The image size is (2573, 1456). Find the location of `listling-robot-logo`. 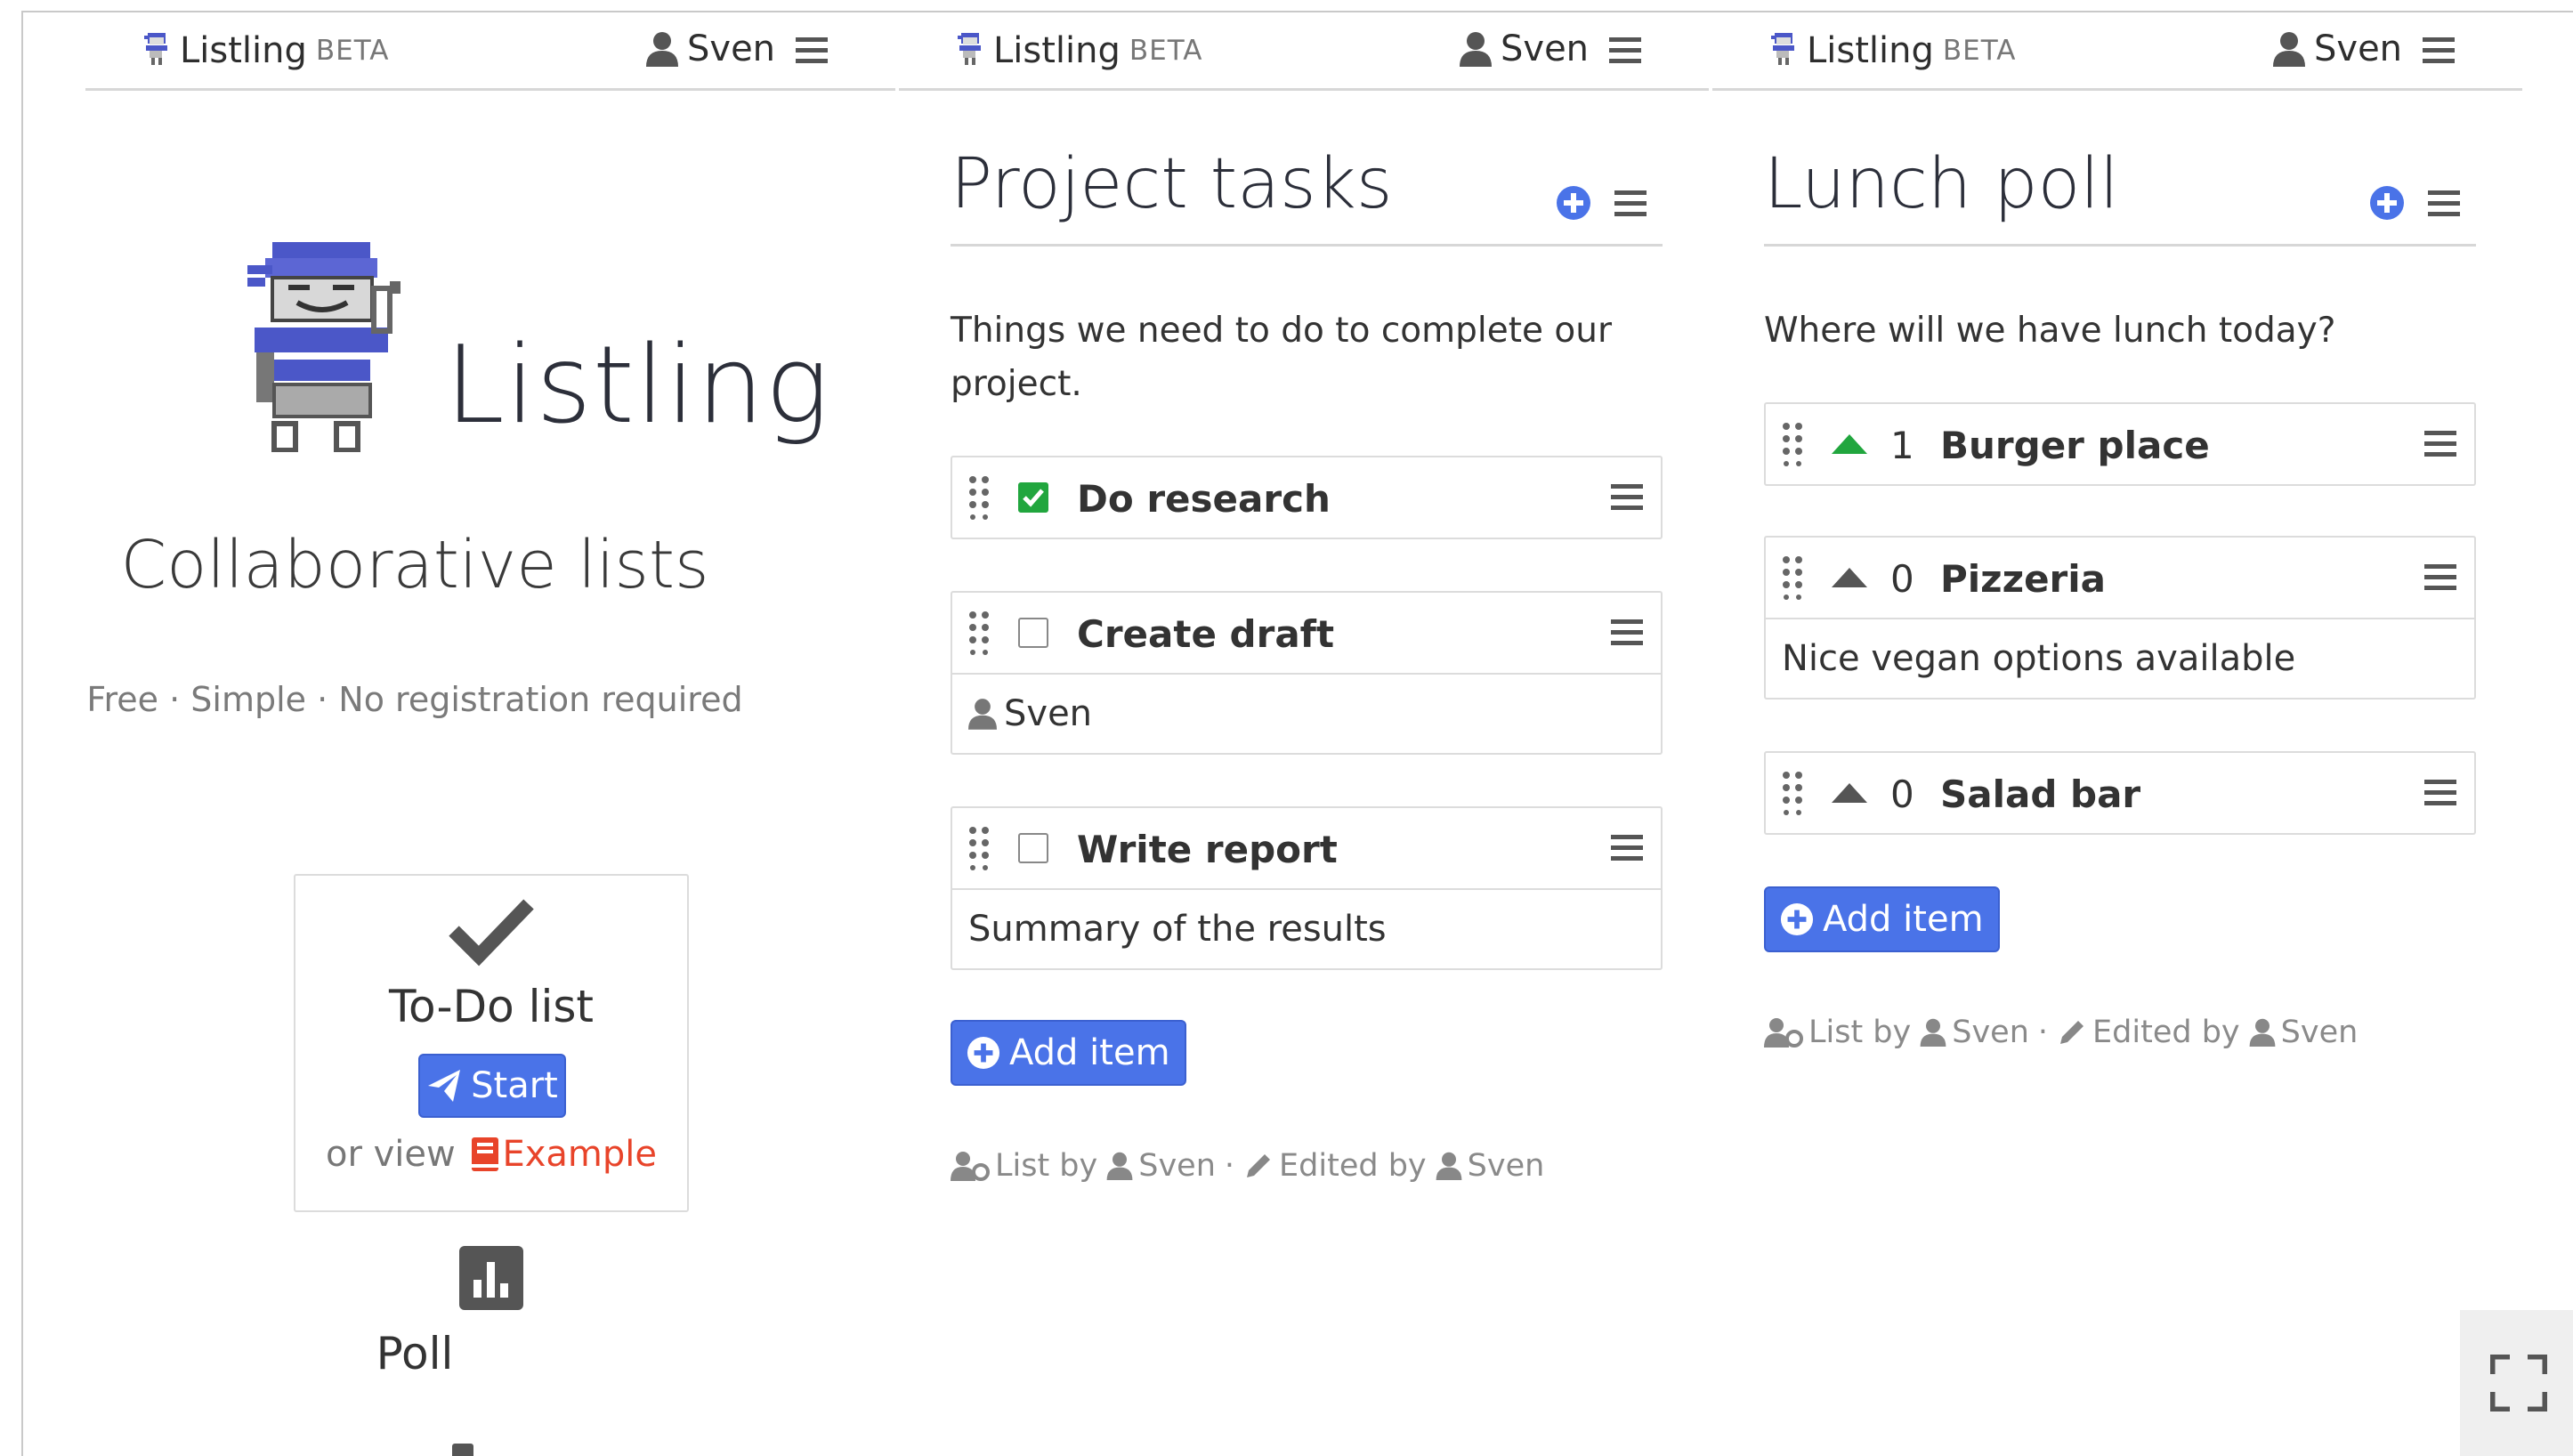

listling-robot-logo is located at coordinates (324, 347).